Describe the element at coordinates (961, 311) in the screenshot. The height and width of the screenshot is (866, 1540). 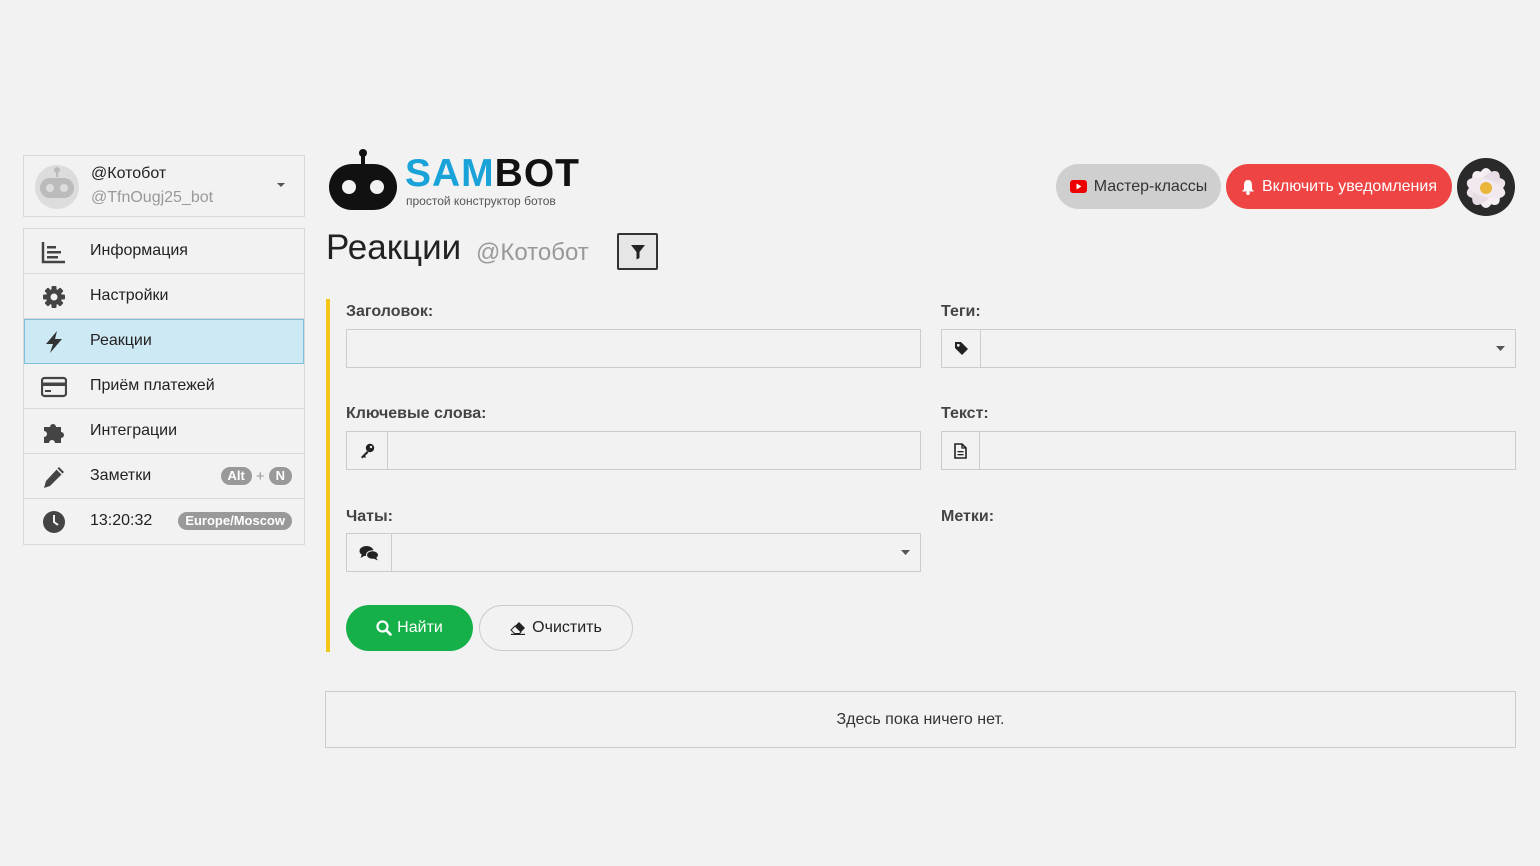
I see `tags-label: Теги:` at that location.